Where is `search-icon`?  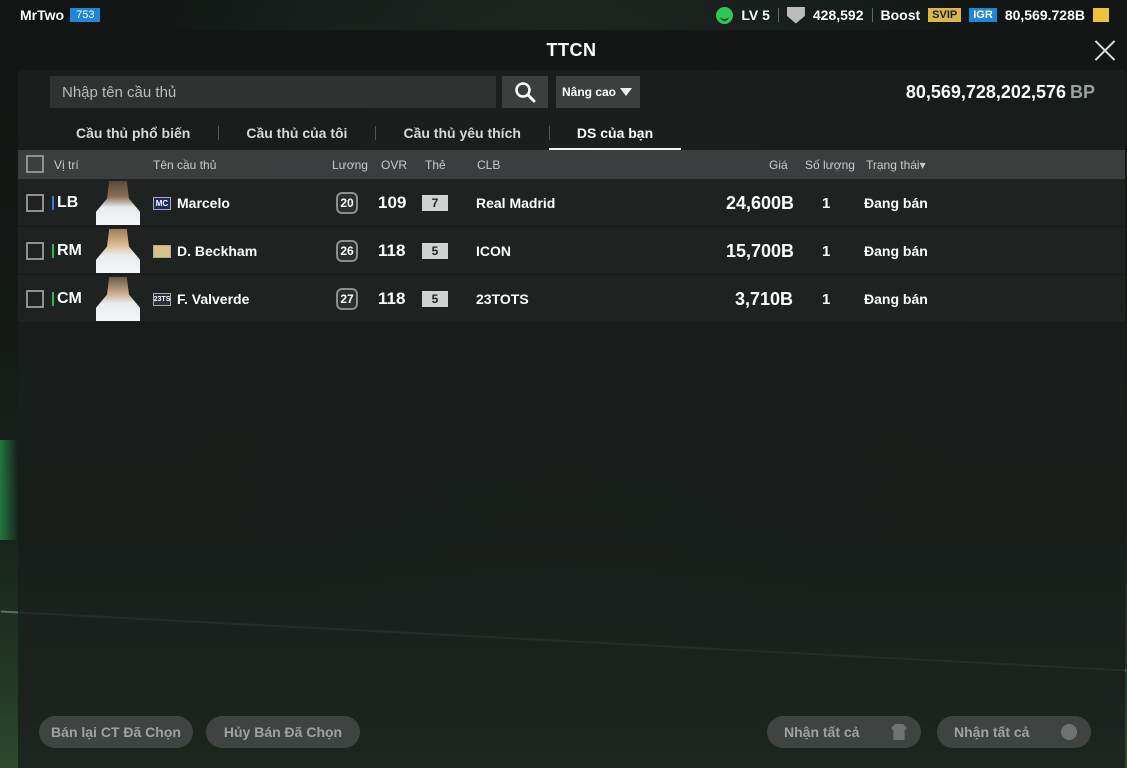 search-icon is located at coordinates (525, 92).